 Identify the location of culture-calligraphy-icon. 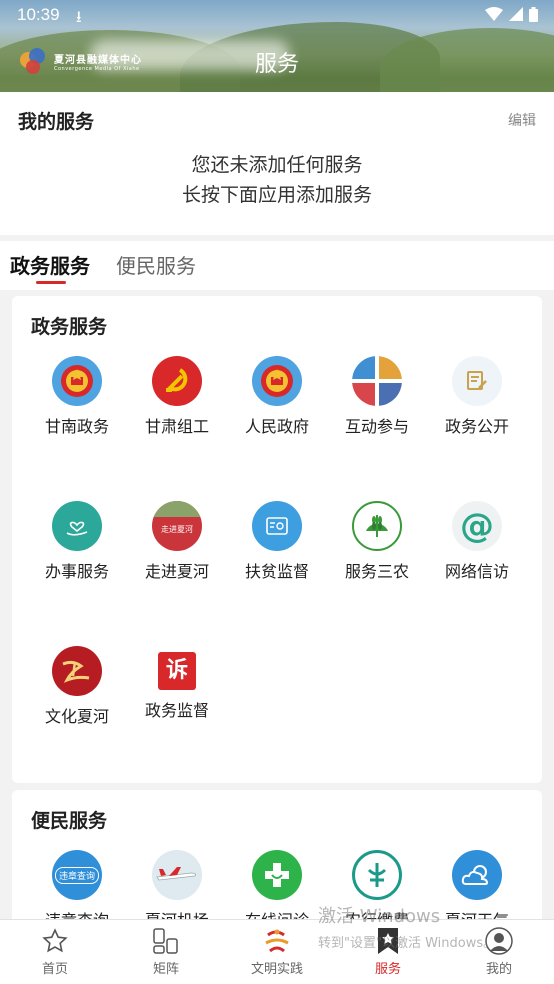
(77, 671).